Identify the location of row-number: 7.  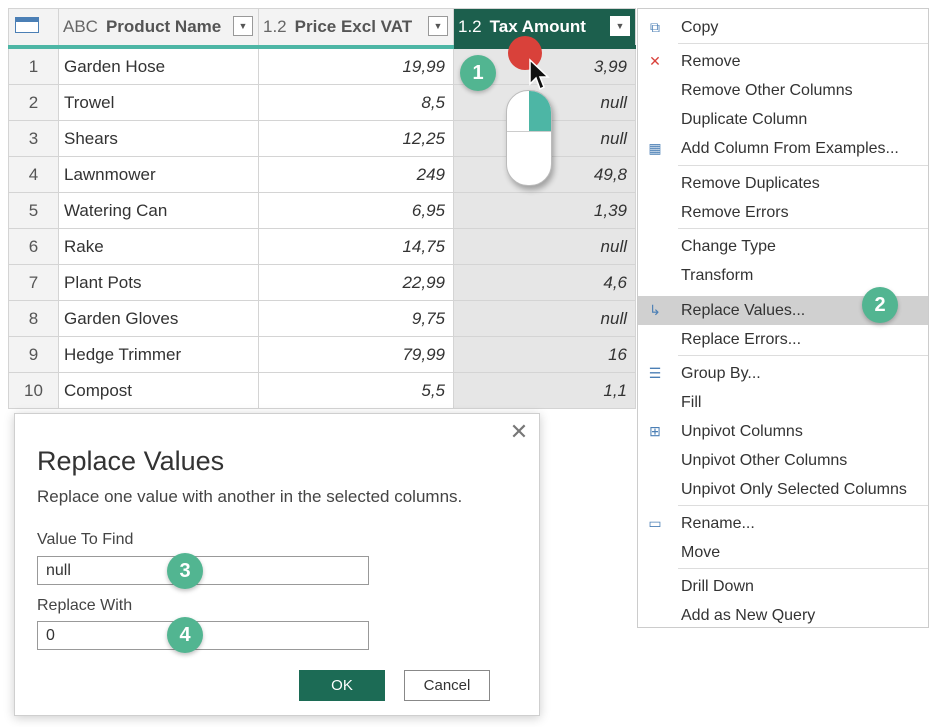
(33, 282).